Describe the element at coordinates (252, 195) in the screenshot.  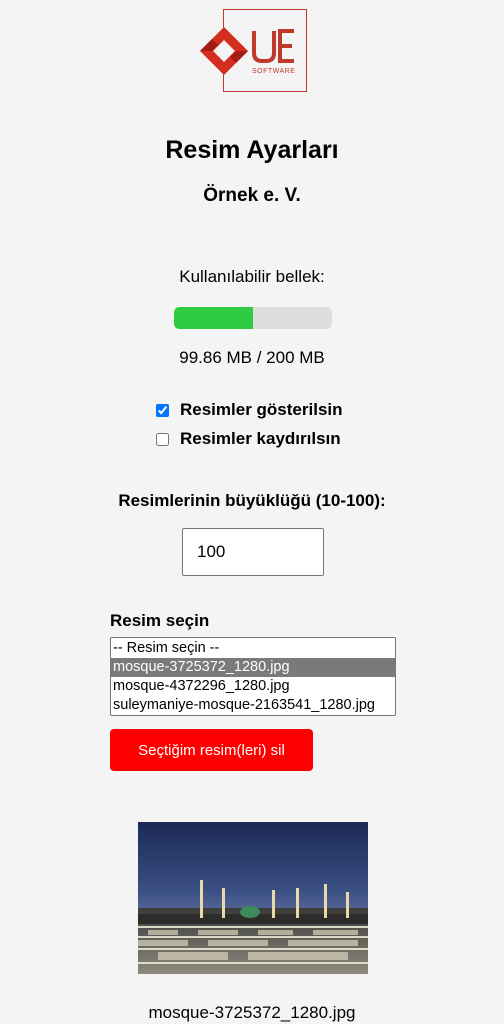
I see `organization-name: Örnek e. V.` at that location.